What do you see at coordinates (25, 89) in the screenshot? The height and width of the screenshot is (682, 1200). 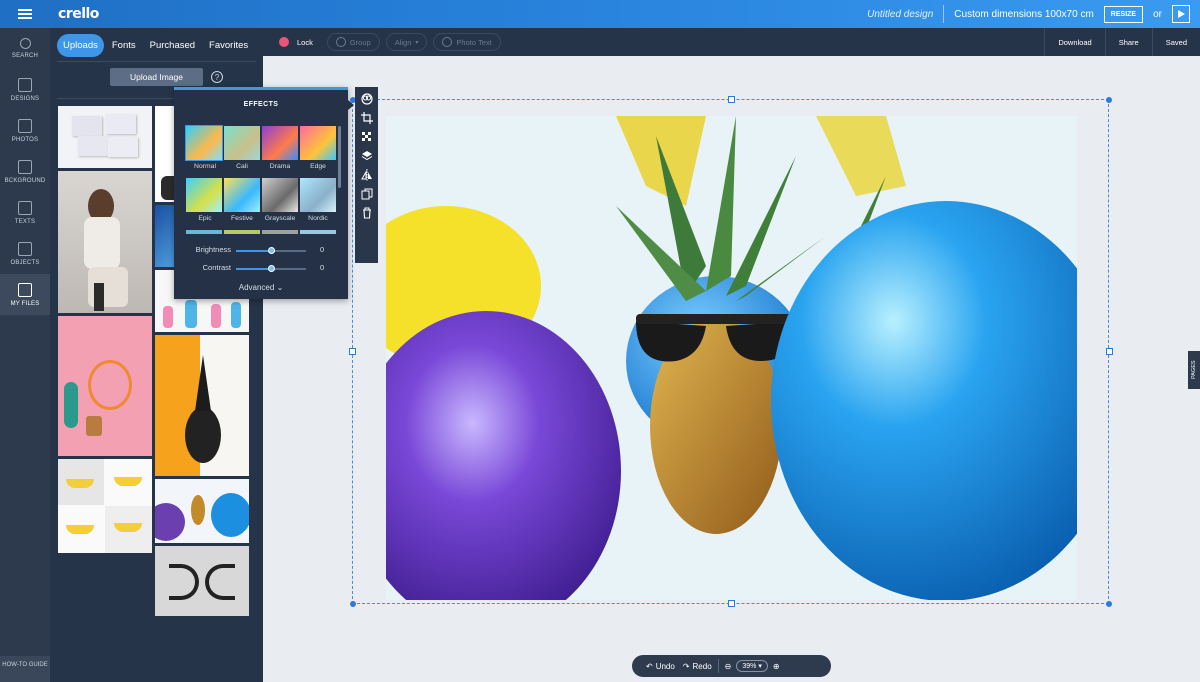 I see `rail-item-designs: DESIGNS` at bounding box center [25, 89].